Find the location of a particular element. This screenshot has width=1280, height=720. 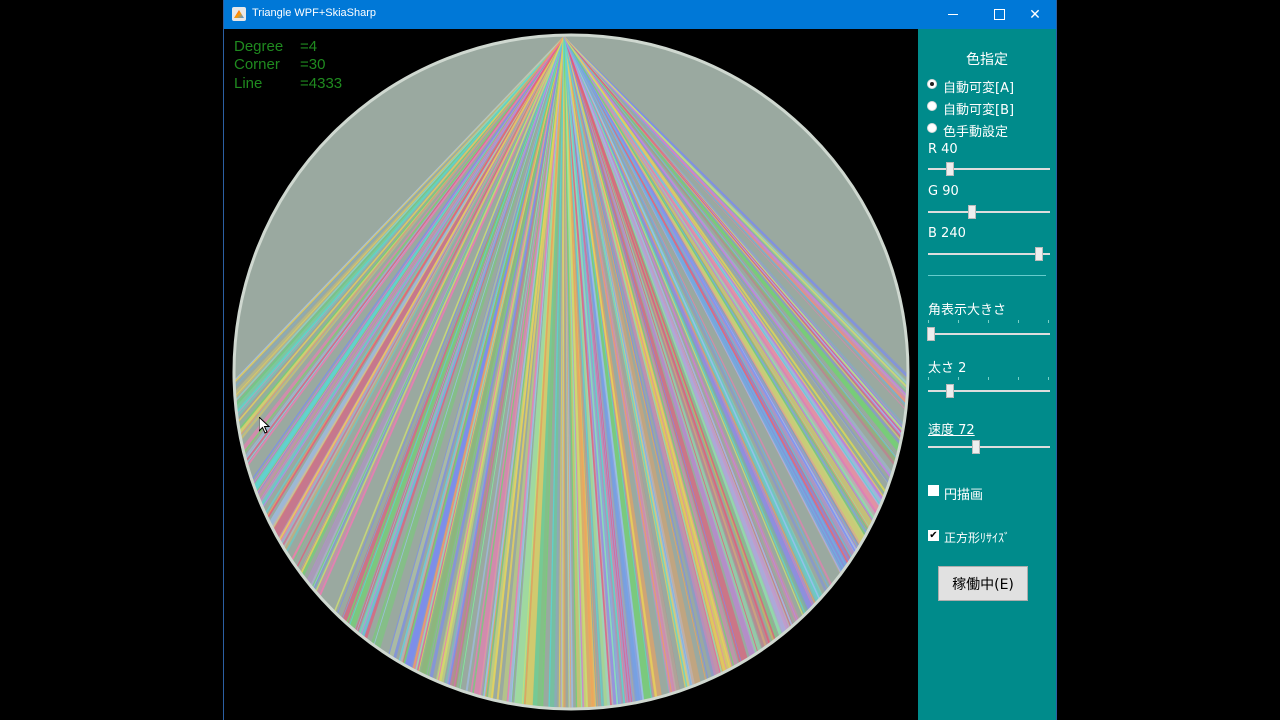

radio-auto-b is located at coordinates (932, 106).